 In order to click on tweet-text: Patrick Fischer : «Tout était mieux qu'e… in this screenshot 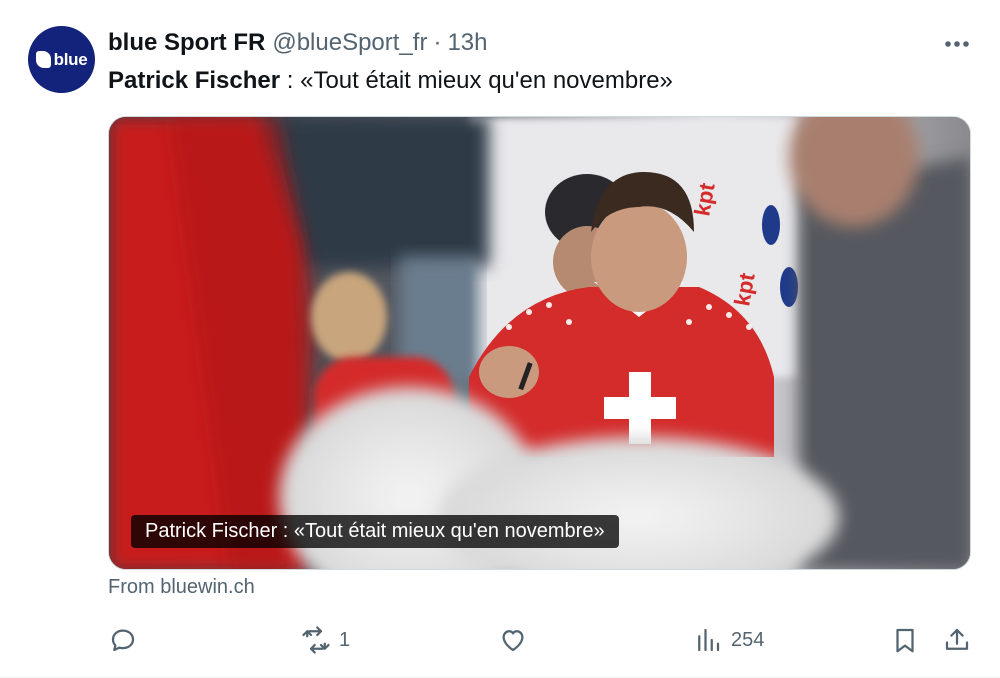, I will do `click(390, 81)`.